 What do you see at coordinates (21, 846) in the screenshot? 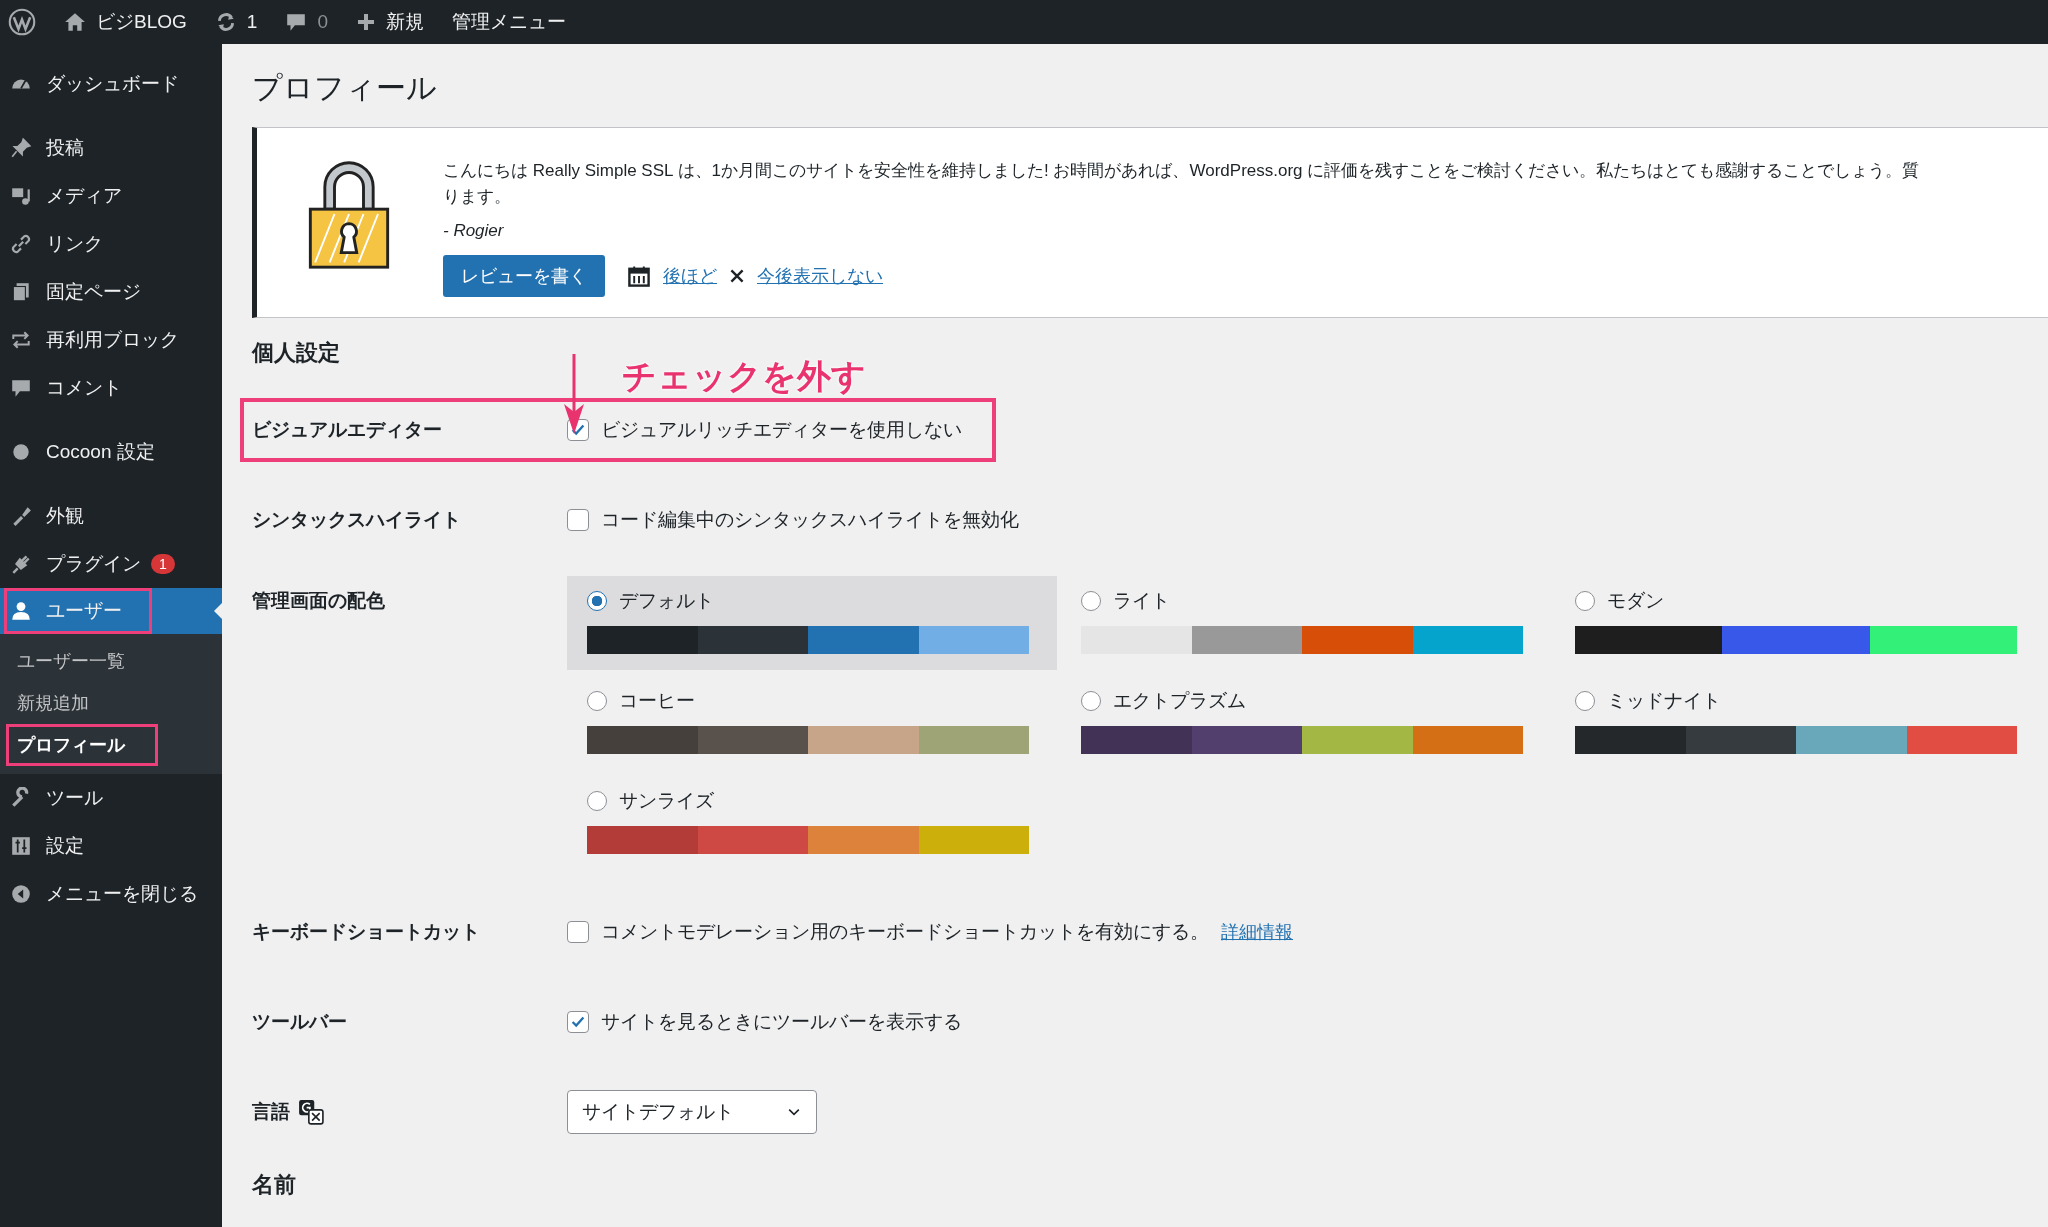
I see `sliders-icon` at bounding box center [21, 846].